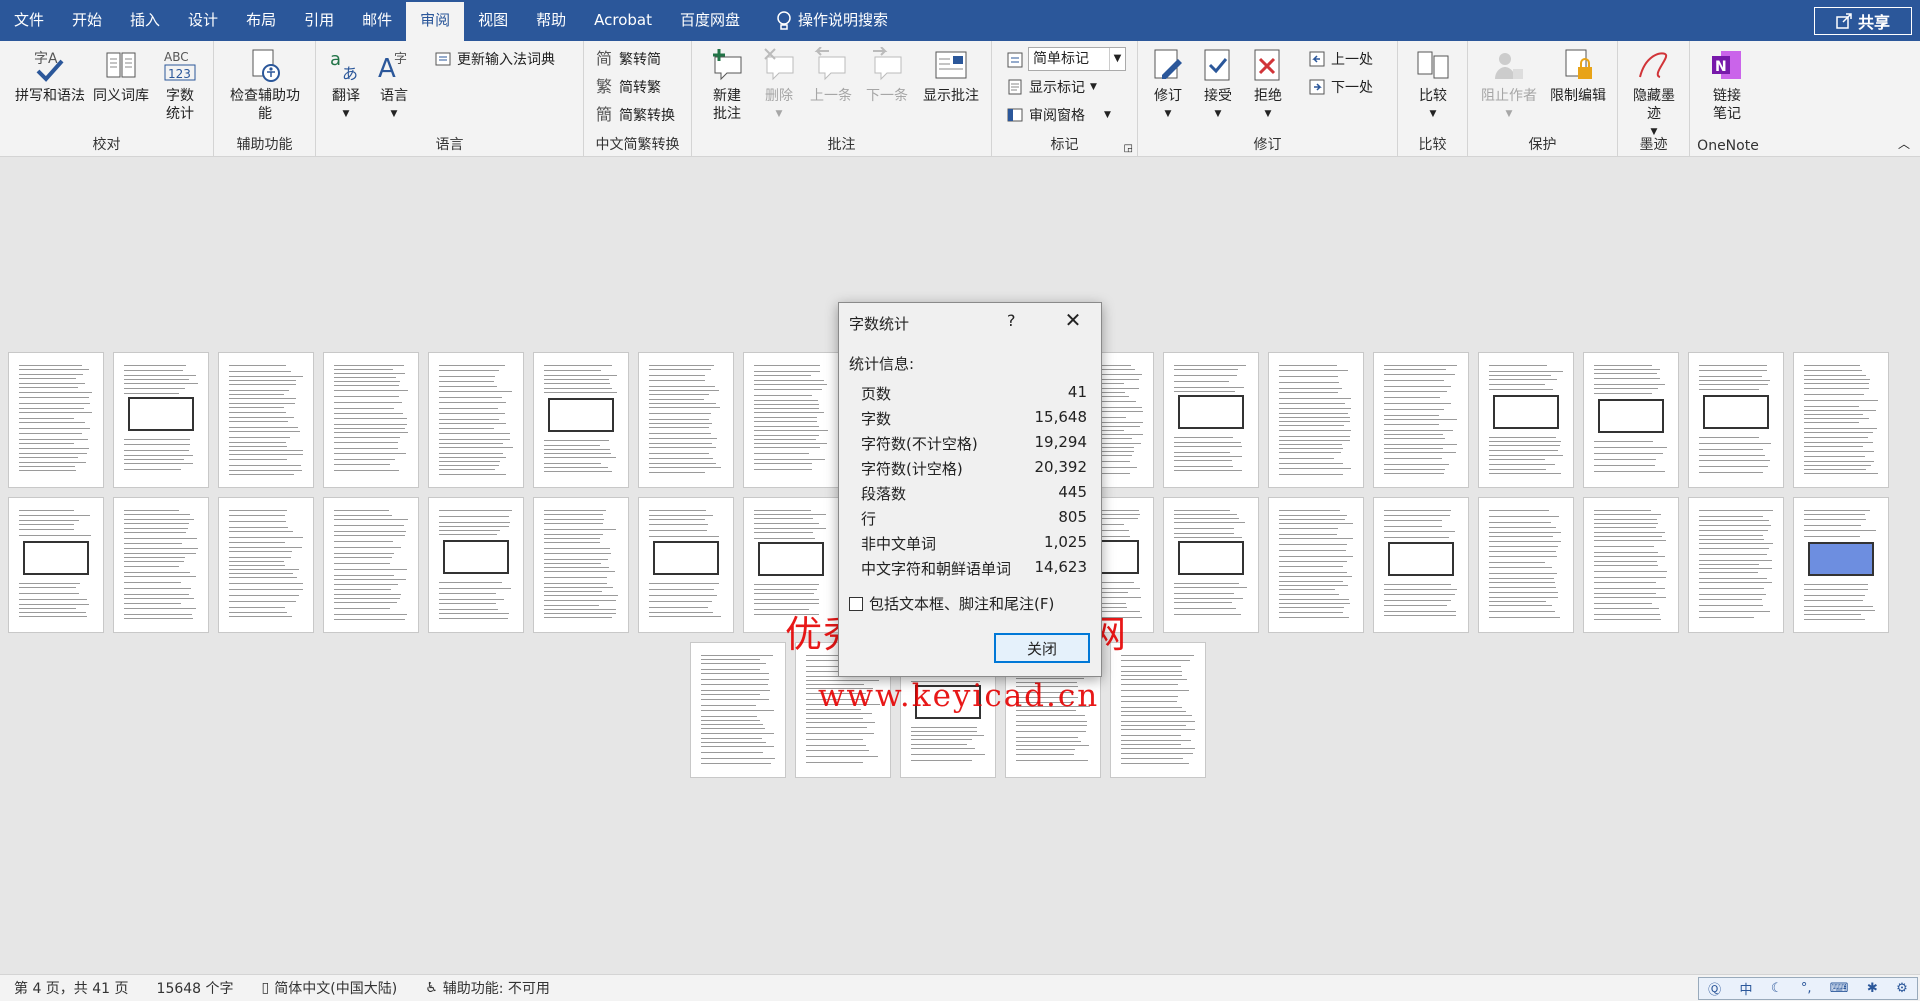  Describe the element at coordinates (1746, 988) in the screenshot. I see `ime-mode: 中` at that location.